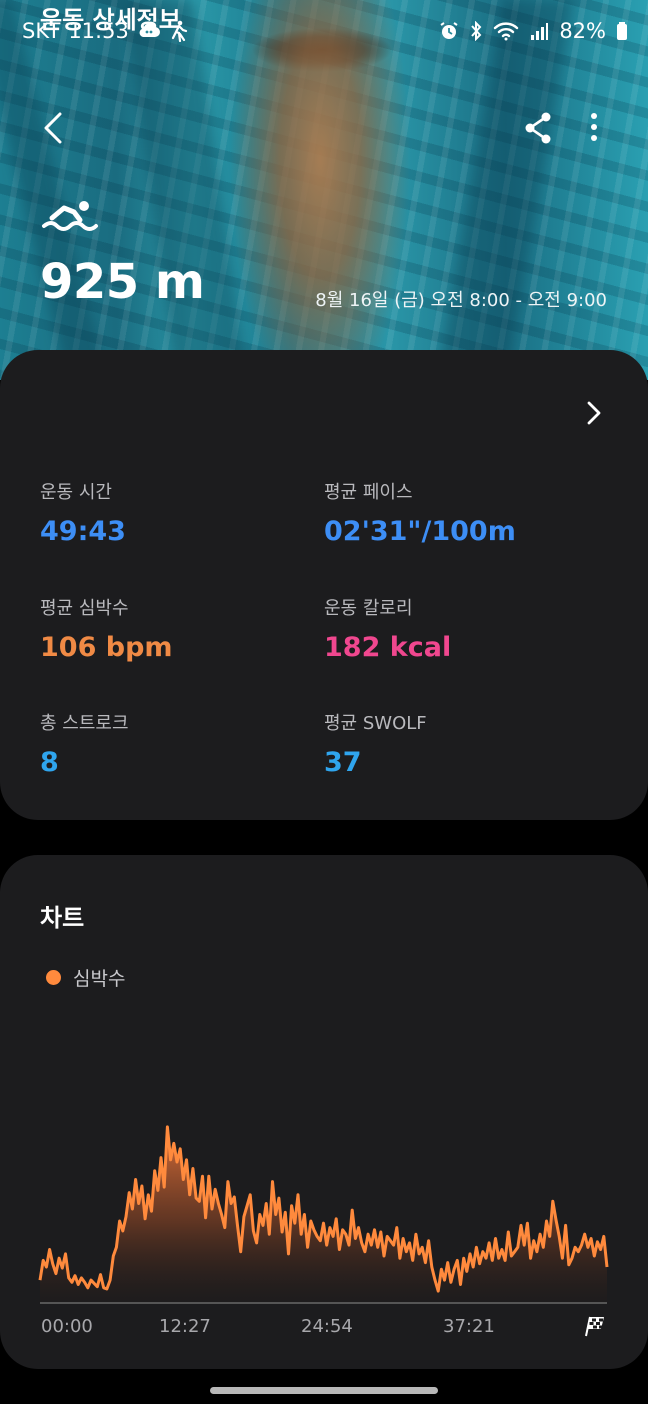  I want to click on heart-rate-chart, so click(323, 1207).